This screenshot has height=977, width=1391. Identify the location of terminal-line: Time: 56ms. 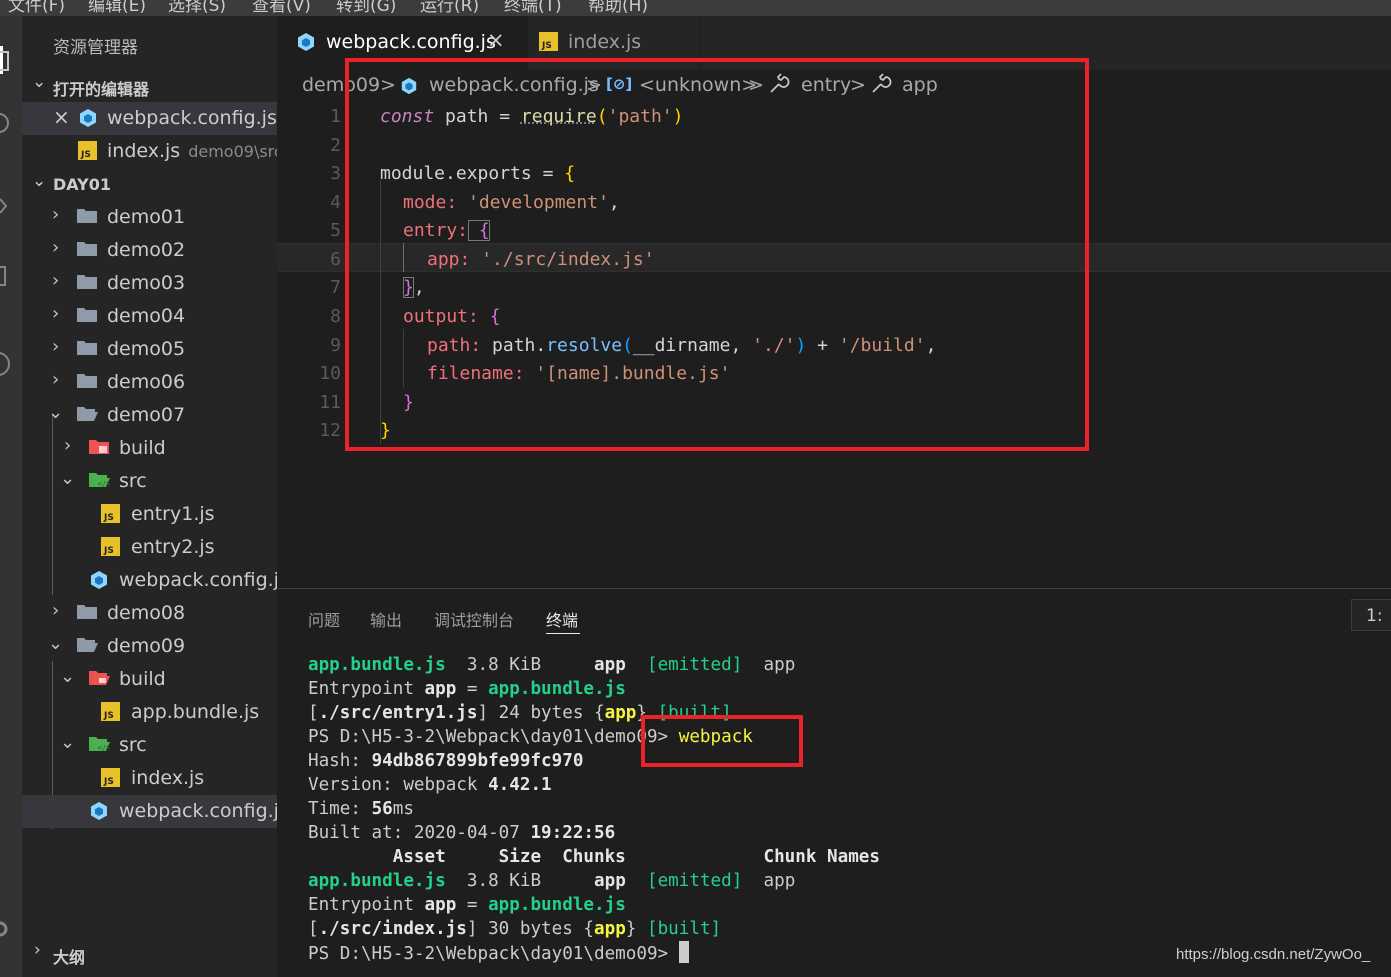
(594, 809).